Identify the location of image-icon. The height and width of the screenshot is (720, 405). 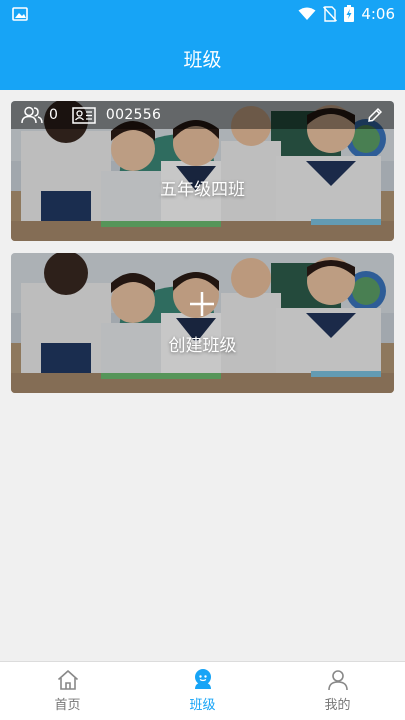
(20, 14).